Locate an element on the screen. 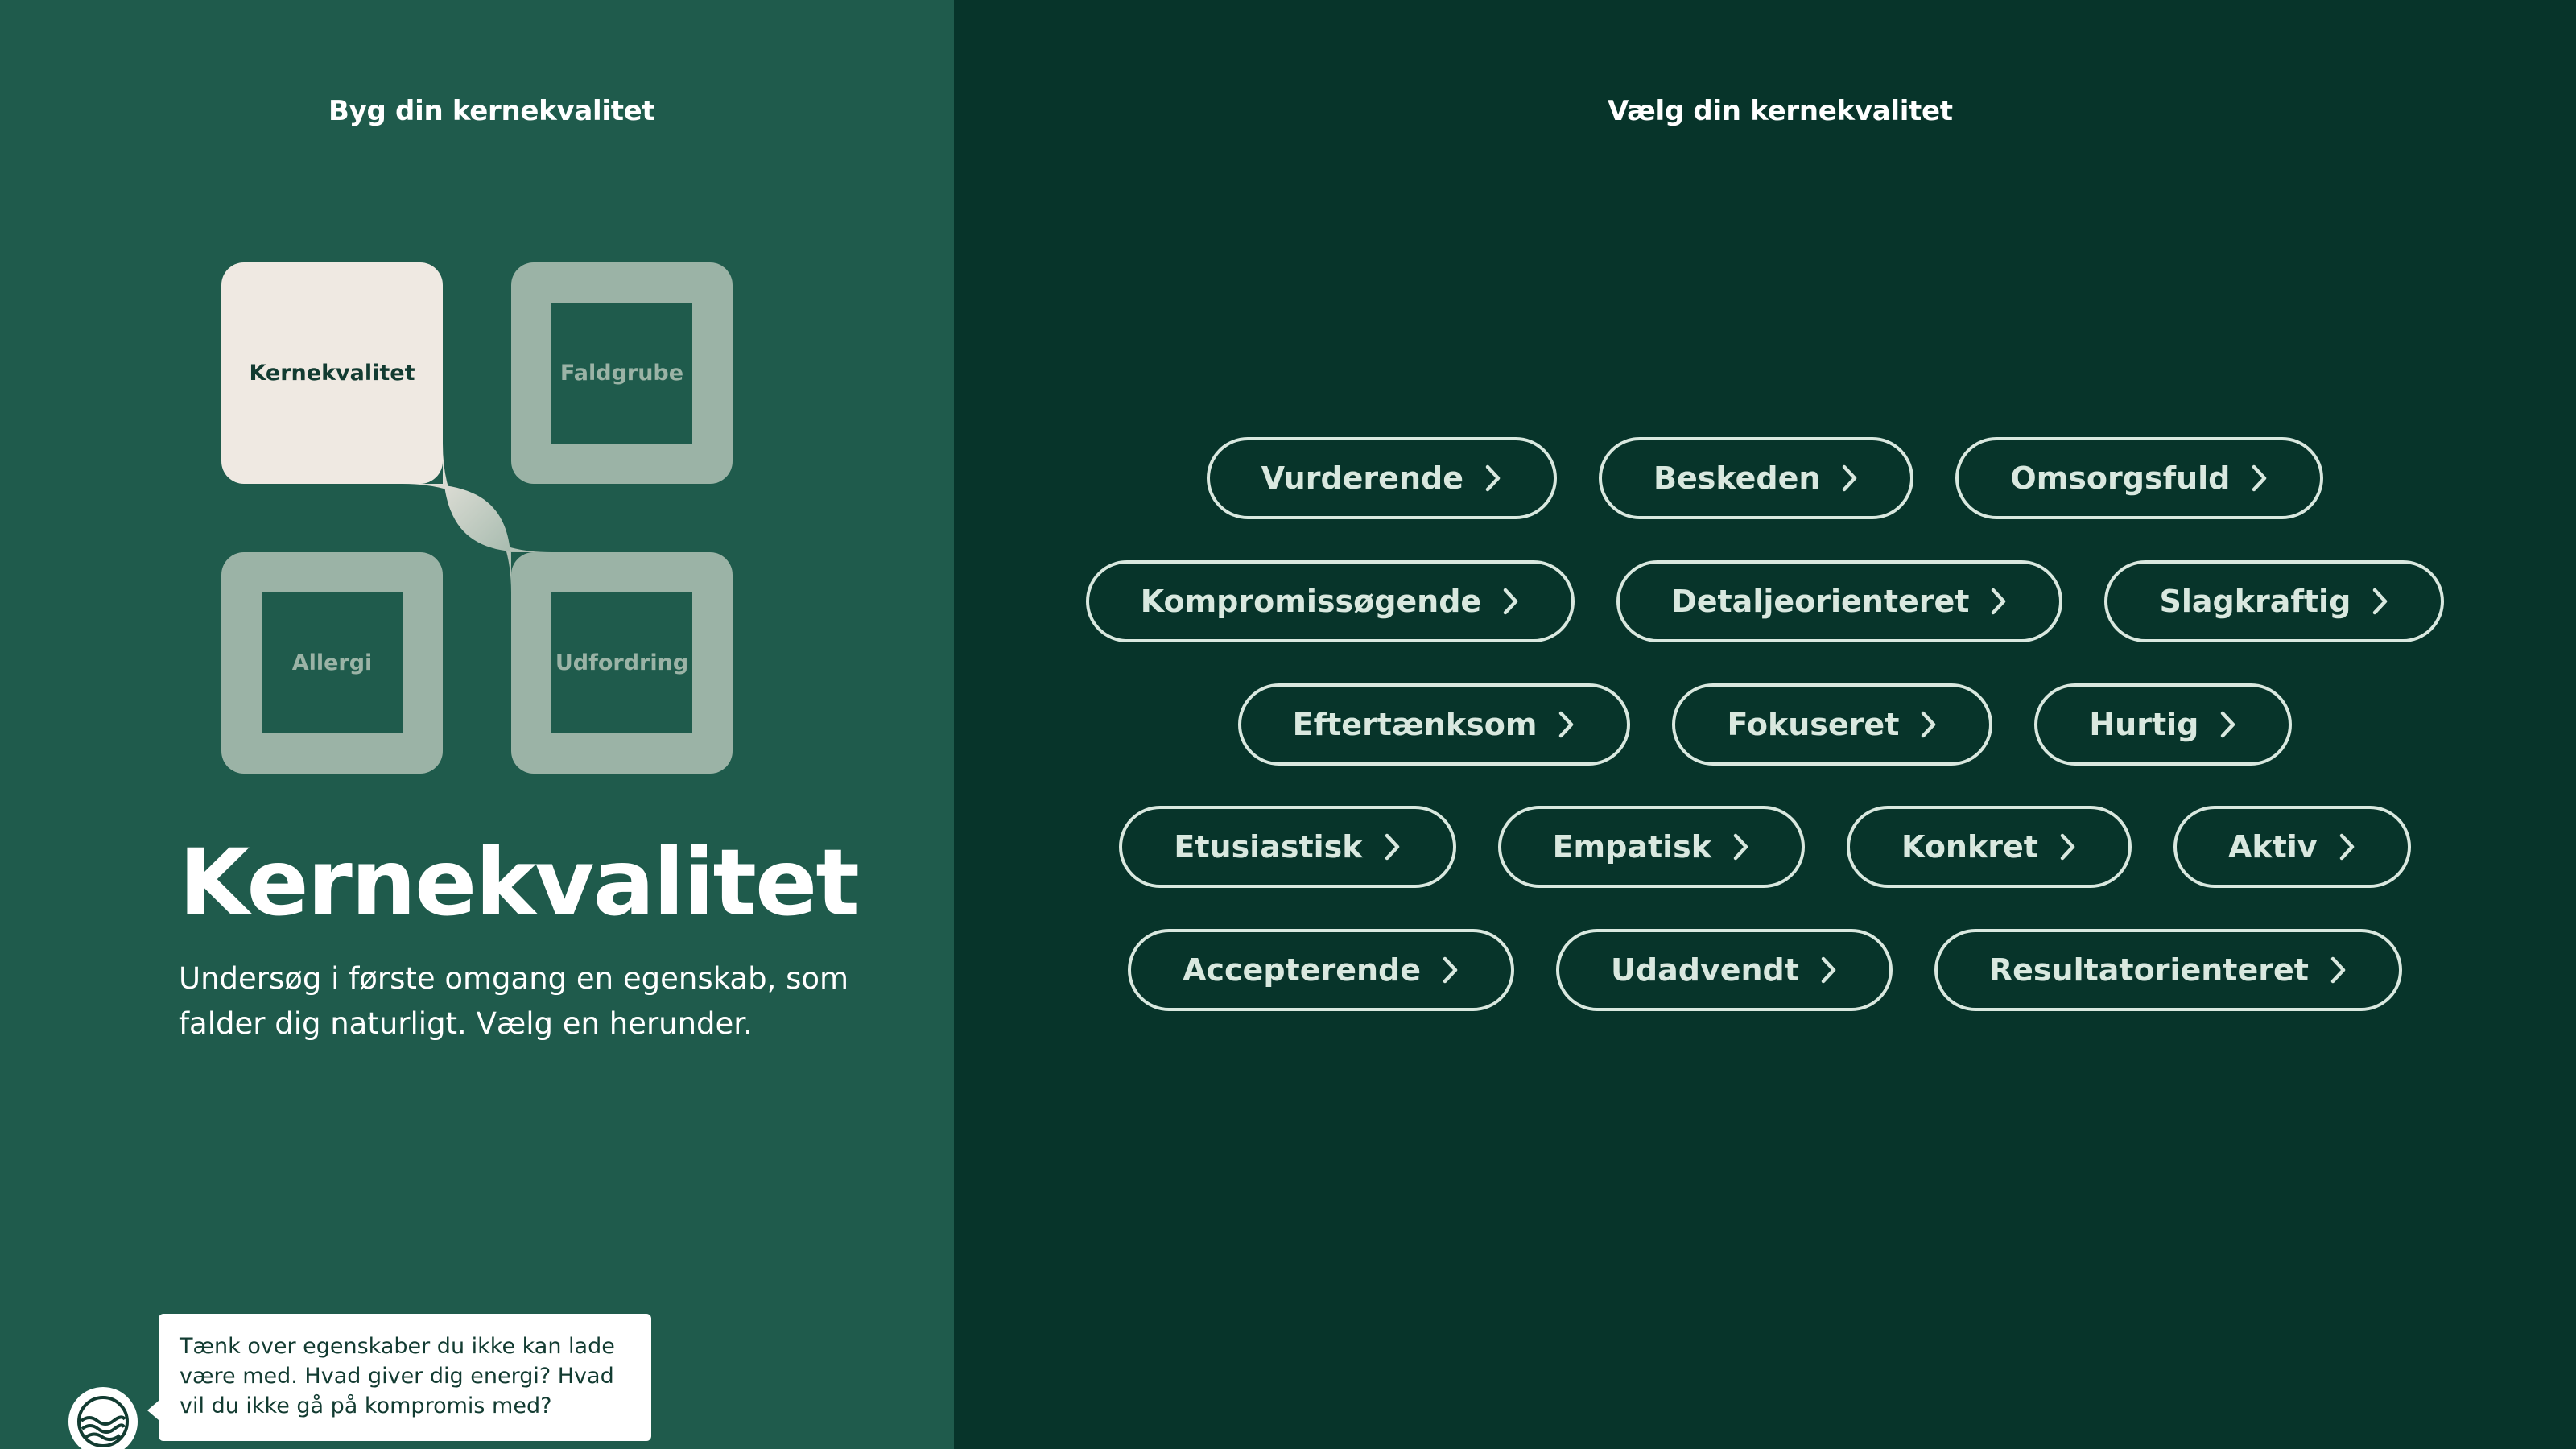  quality-chip-button: Detaljeorienteret is located at coordinates (1839, 601).